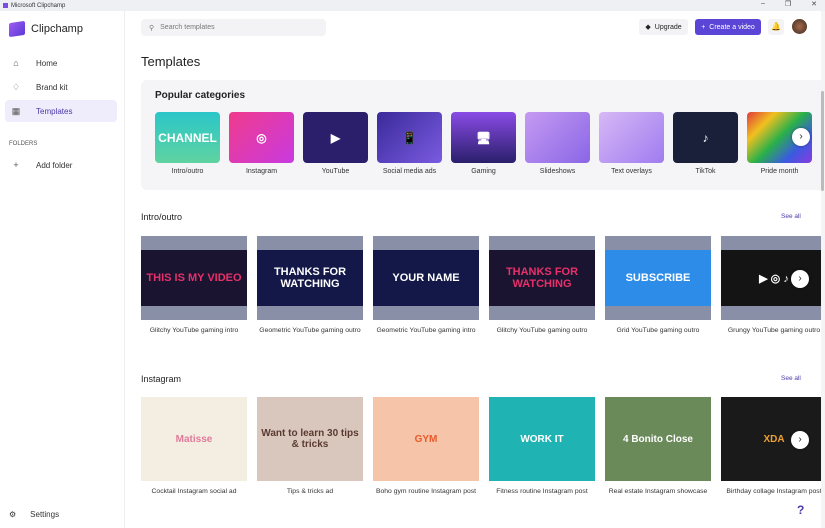 The image size is (825, 528). I want to click on category-1: ◎ Instagram, so click(261, 143).